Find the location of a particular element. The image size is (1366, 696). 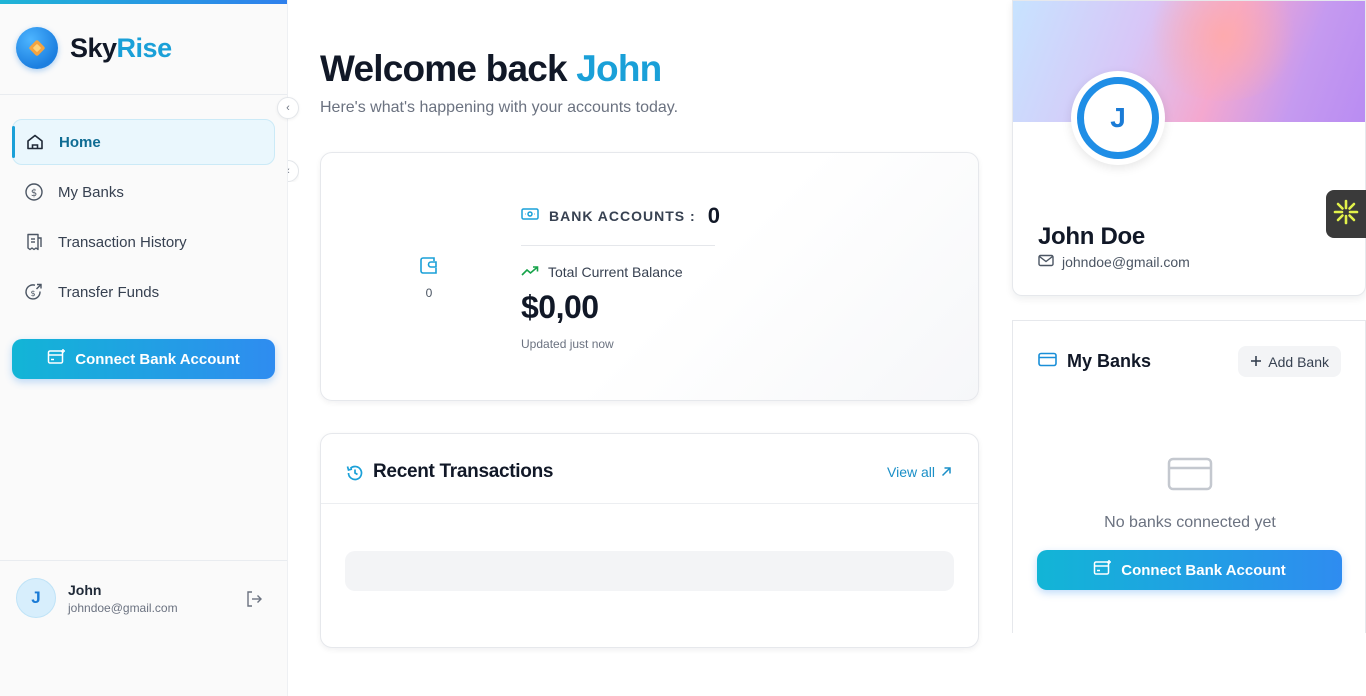

sidebar-accent-bar is located at coordinates (143, 2).